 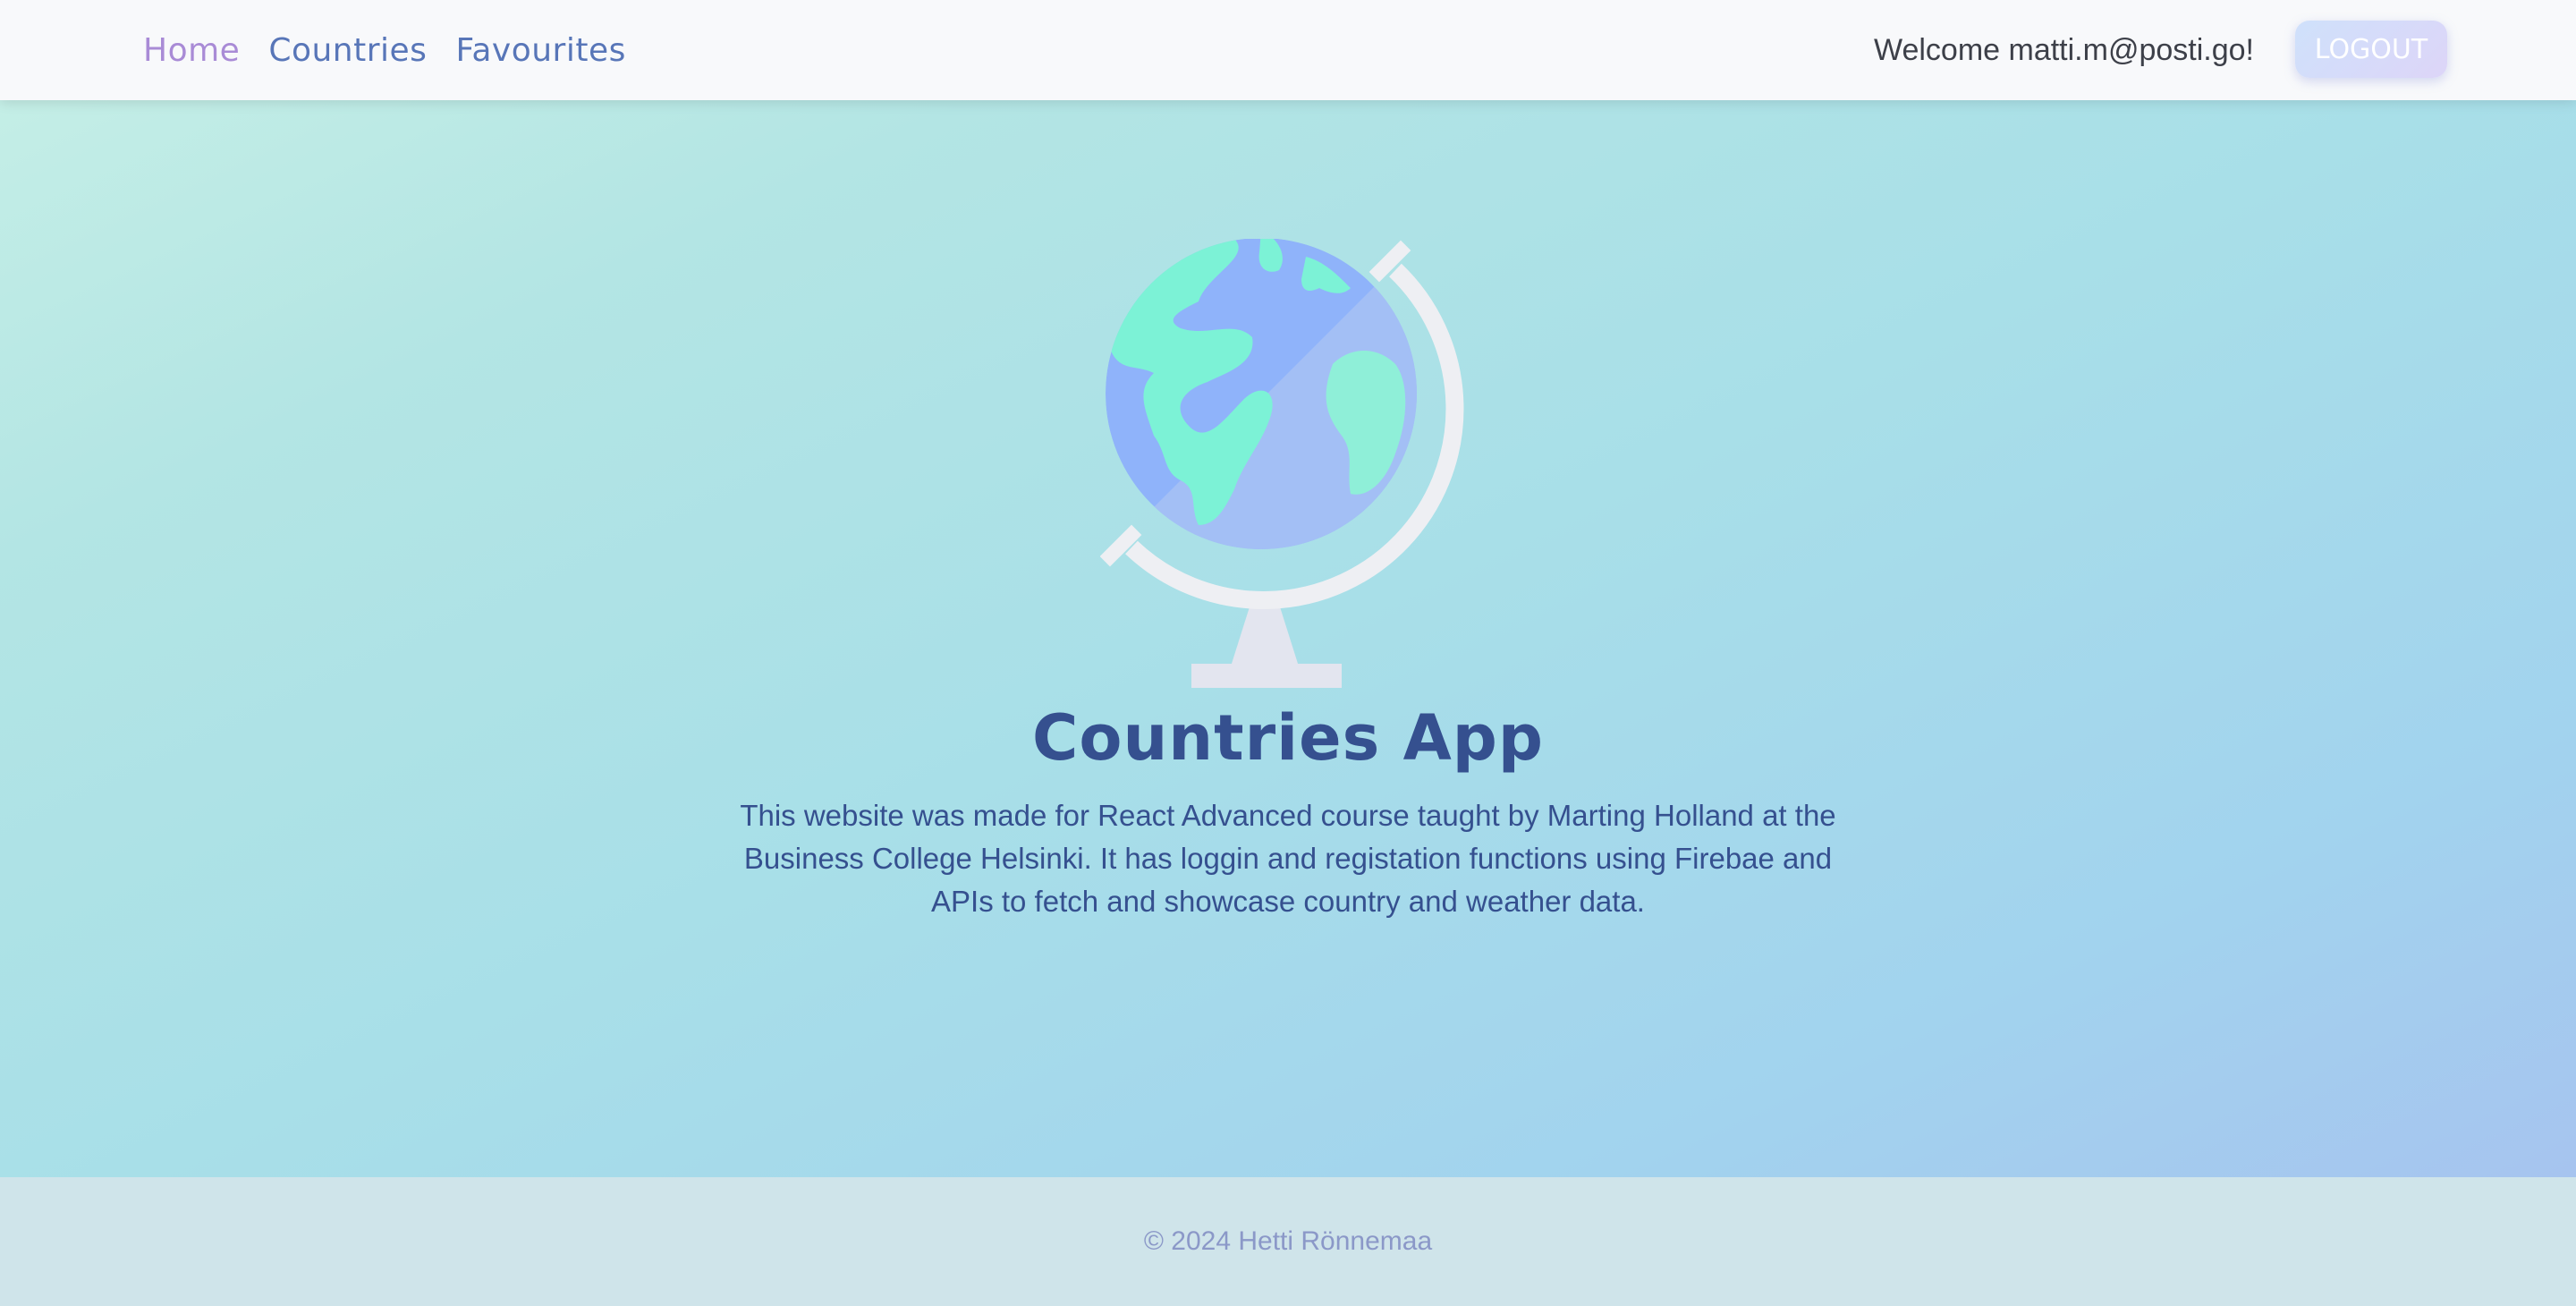 I want to click on nav-link-home: Home, so click(x=191, y=51).